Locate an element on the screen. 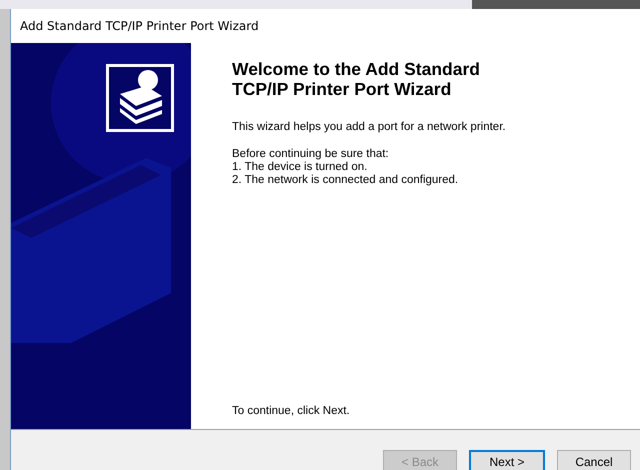 The height and width of the screenshot is (470, 640). printer-icon is located at coordinates (140, 98).